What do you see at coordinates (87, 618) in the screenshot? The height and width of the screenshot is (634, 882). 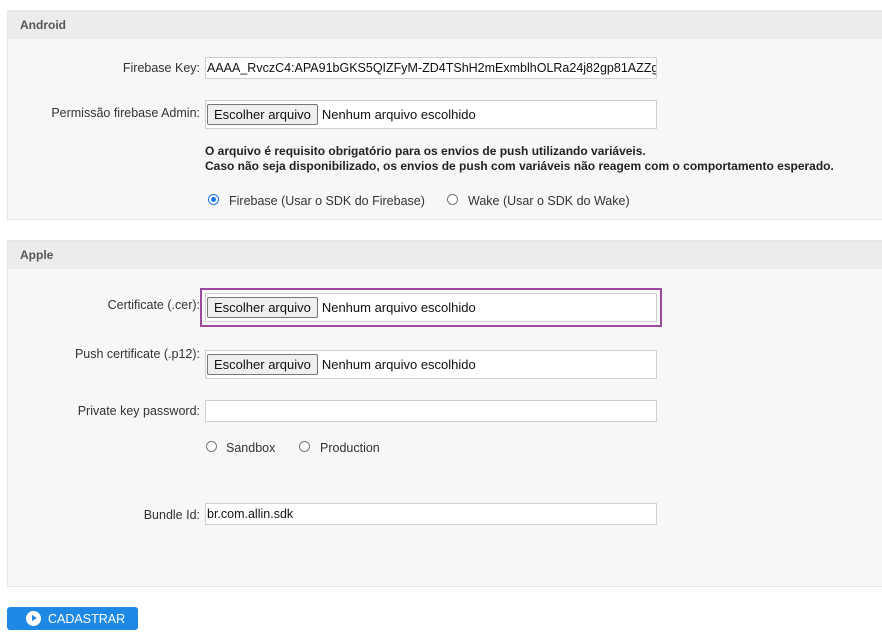 I see `cadastrar-button-label: CADASTRAR` at bounding box center [87, 618].